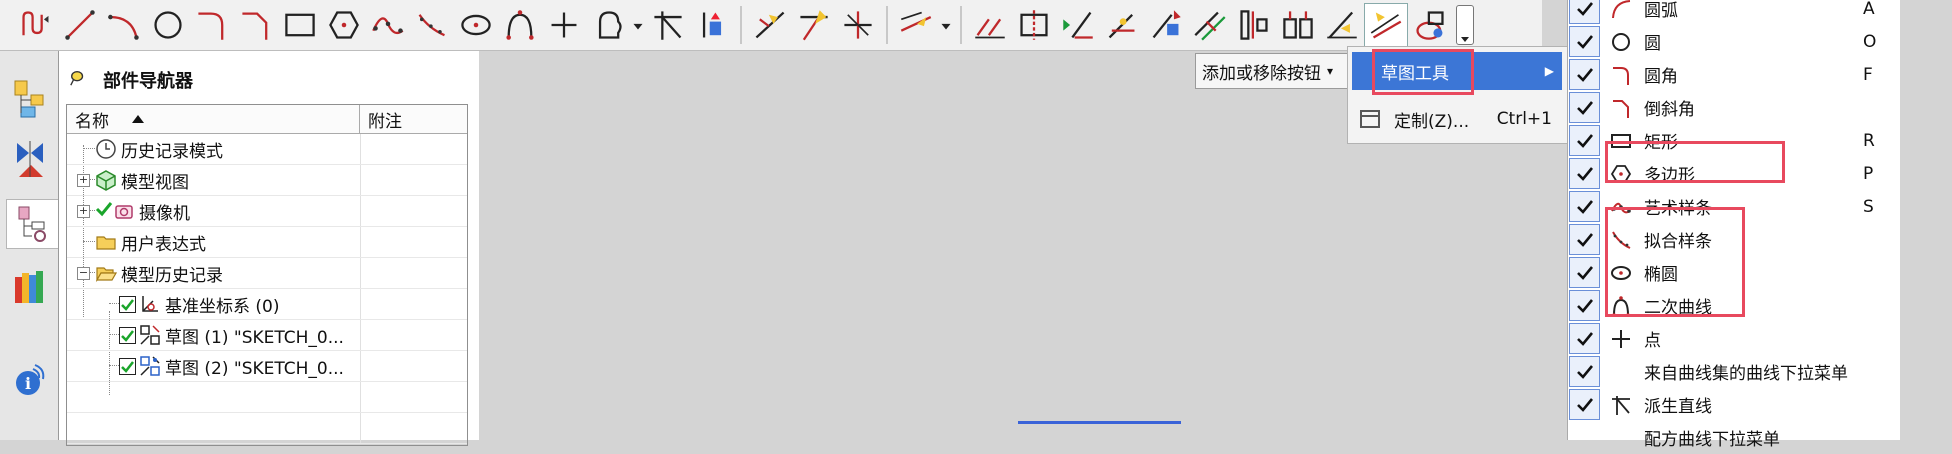 The width and height of the screenshot is (1952, 454). I want to click on inferred-constraint-icon, so click(1430, 25).